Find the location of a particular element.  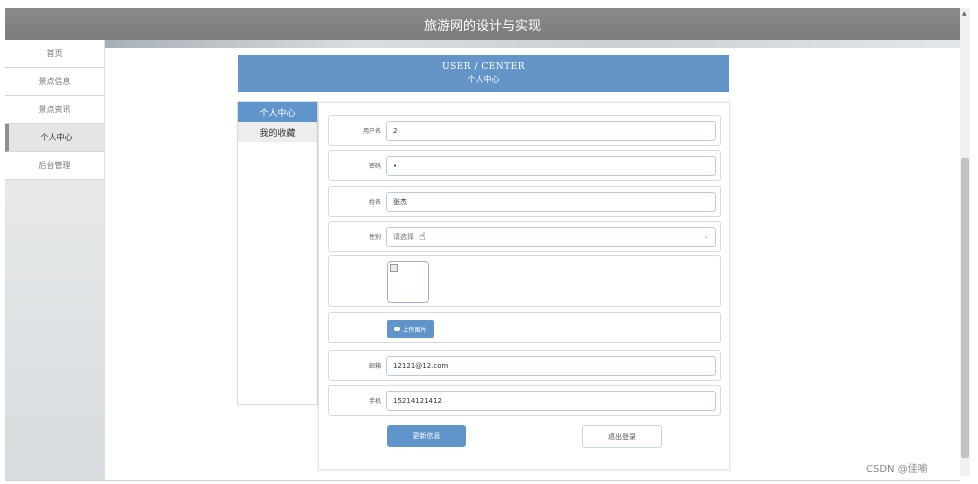

username-row: 用户名 2 is located at coordinates (524, 130).